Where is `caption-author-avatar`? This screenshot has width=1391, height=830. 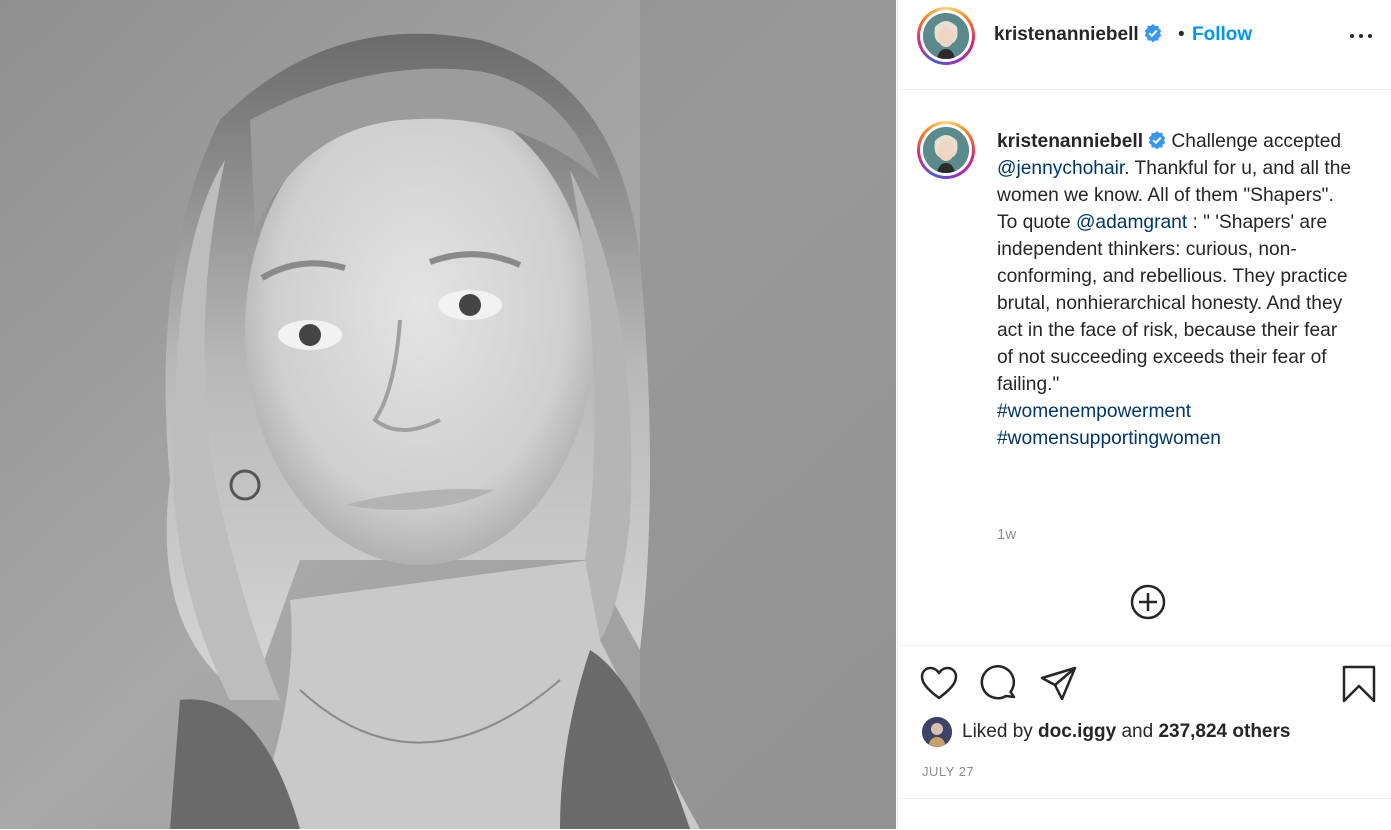 caption-author-avatar is located at coordinates (946, 150).